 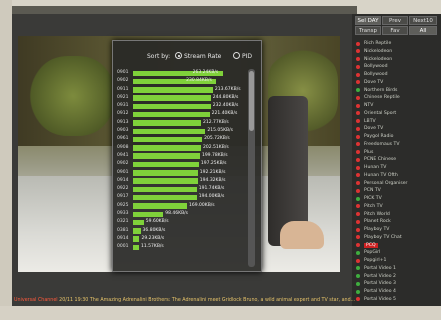 What do you see at coordinates (397, 153) in the screenshot?
I see `channel-item: Plus` at bounding box center [397, 153].